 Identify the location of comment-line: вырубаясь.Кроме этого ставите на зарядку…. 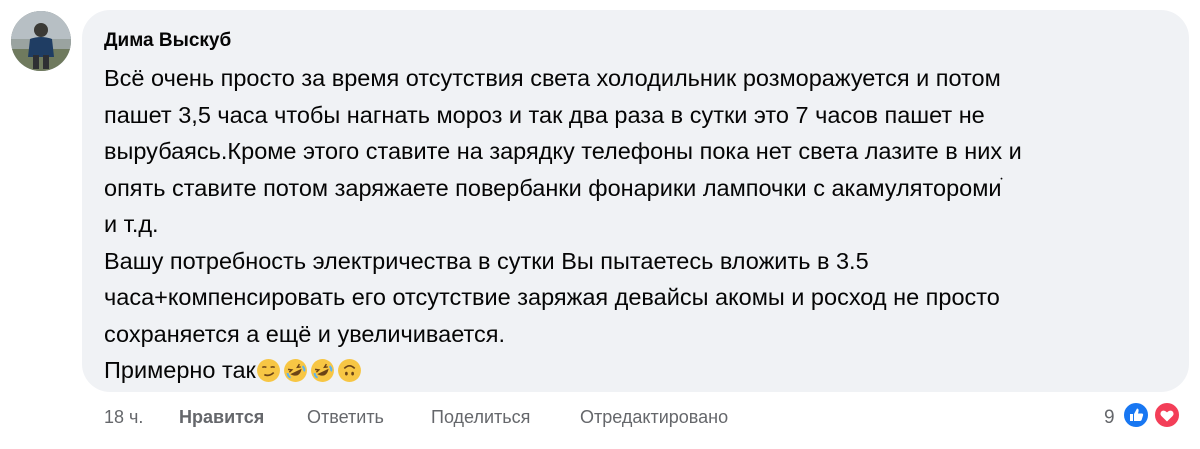
(563, 151).